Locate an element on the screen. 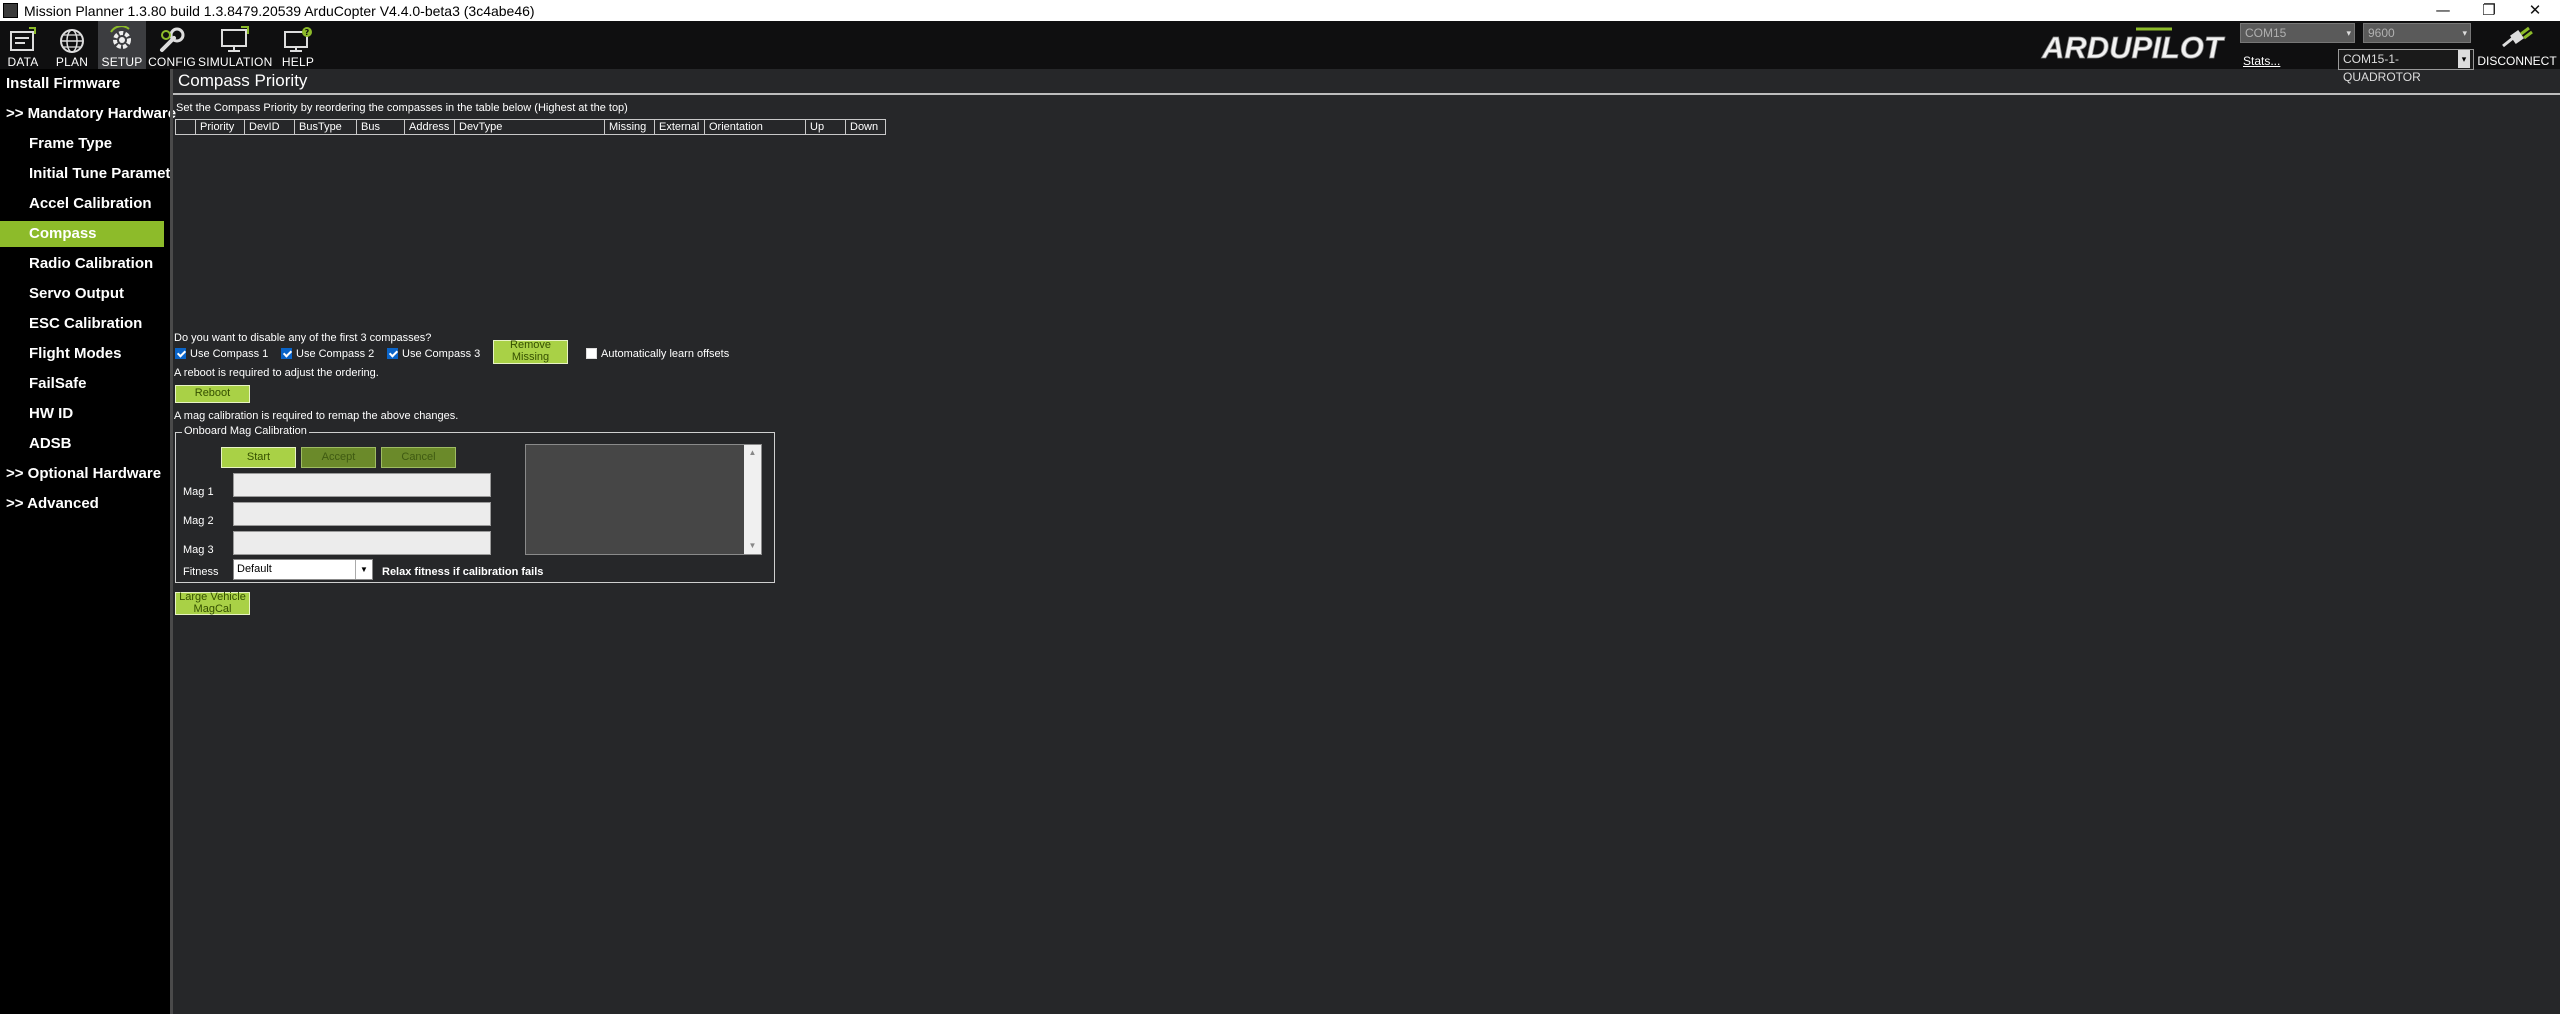  cancel-button: Cancel is located at coordinates (418, 457).